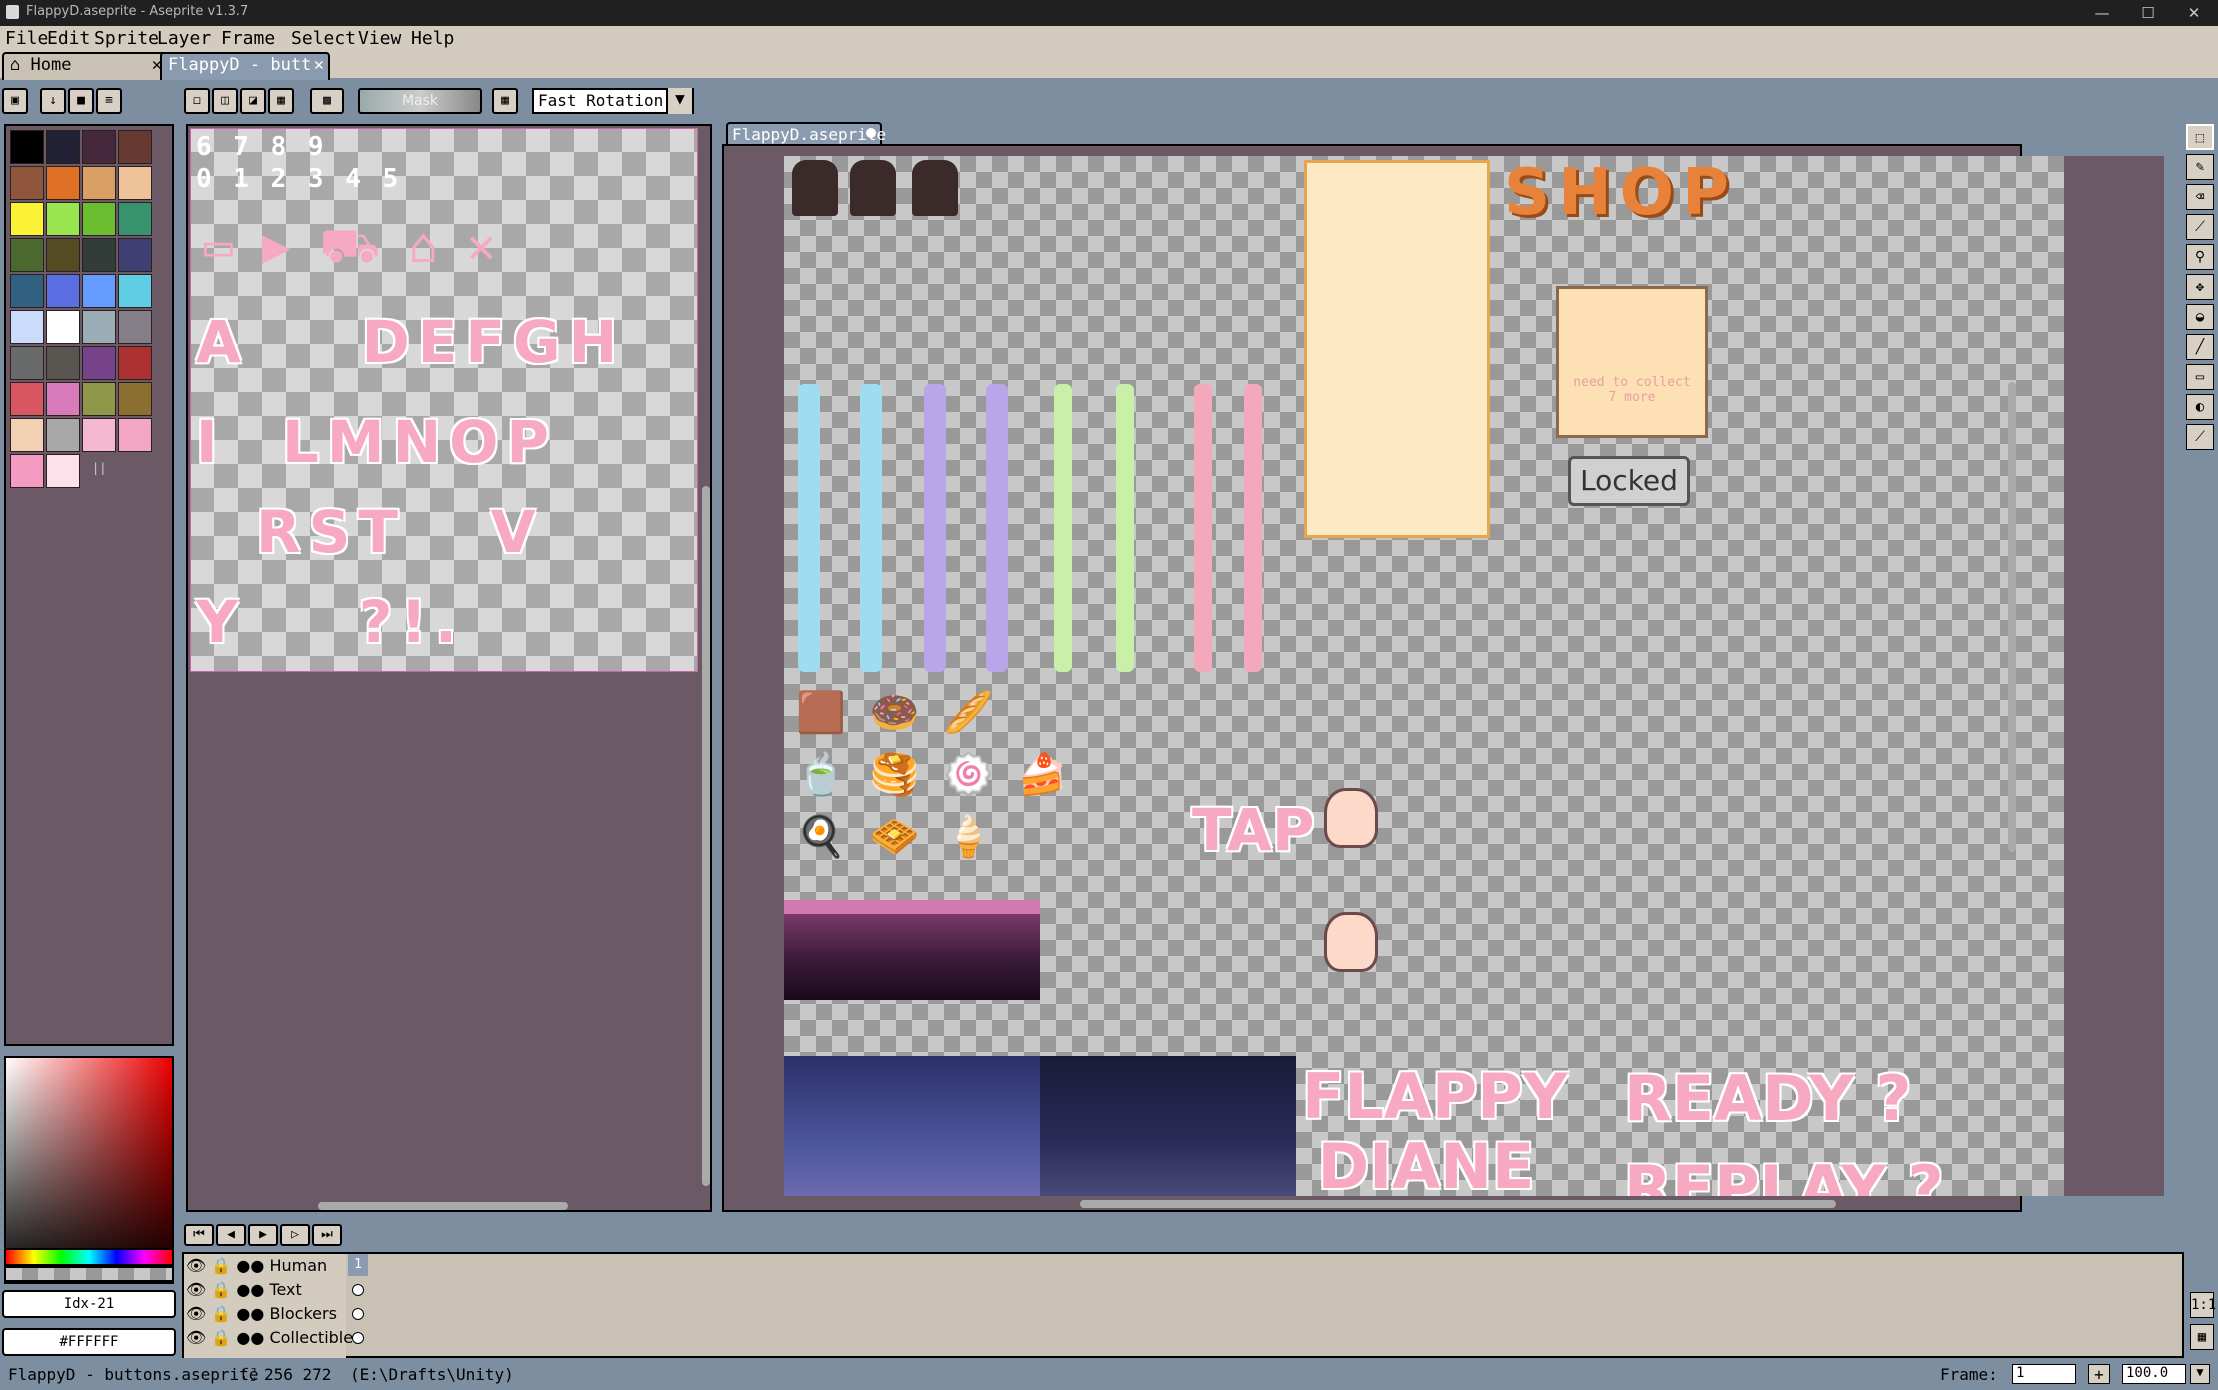  I want to click on alpha-slider, so click(89, 1274).